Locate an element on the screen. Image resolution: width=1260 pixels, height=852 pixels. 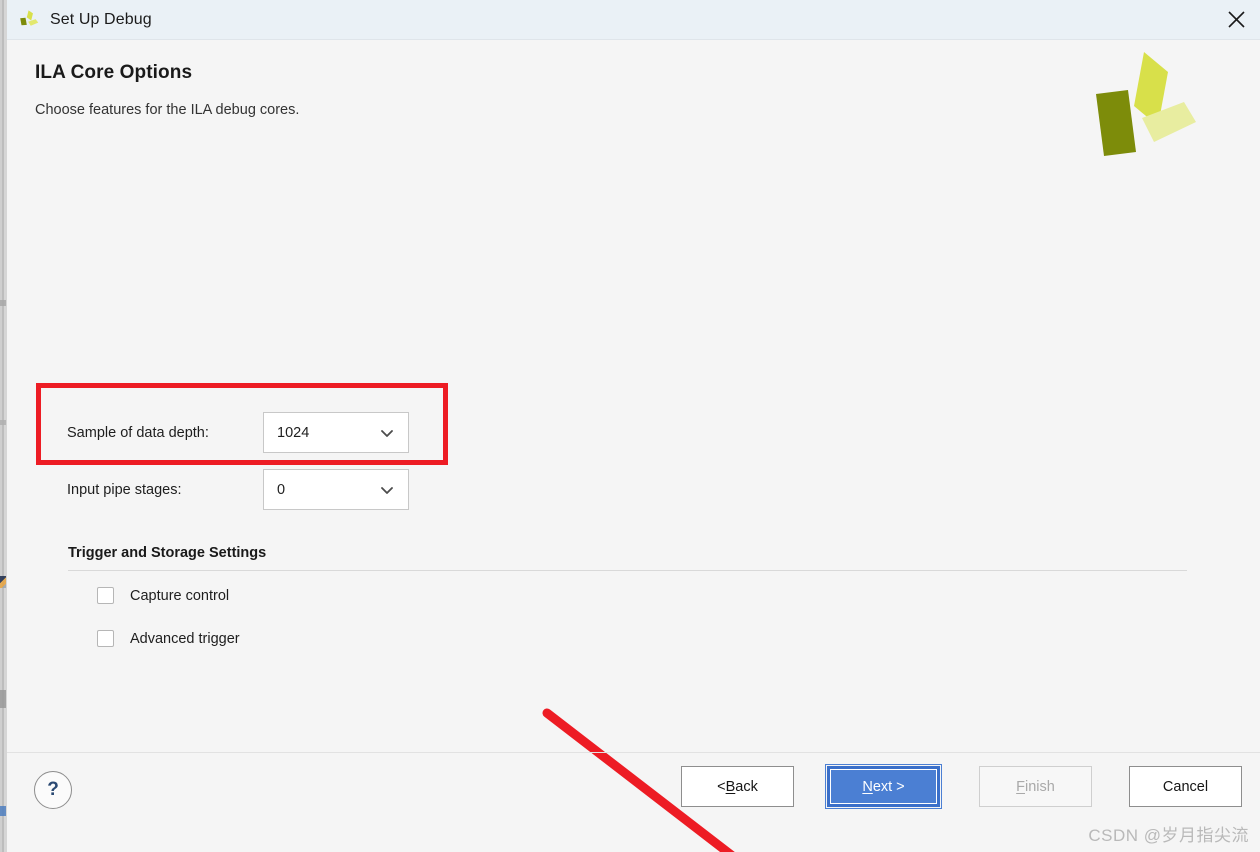
background-window-sliver is located at coordinates (3, 426).